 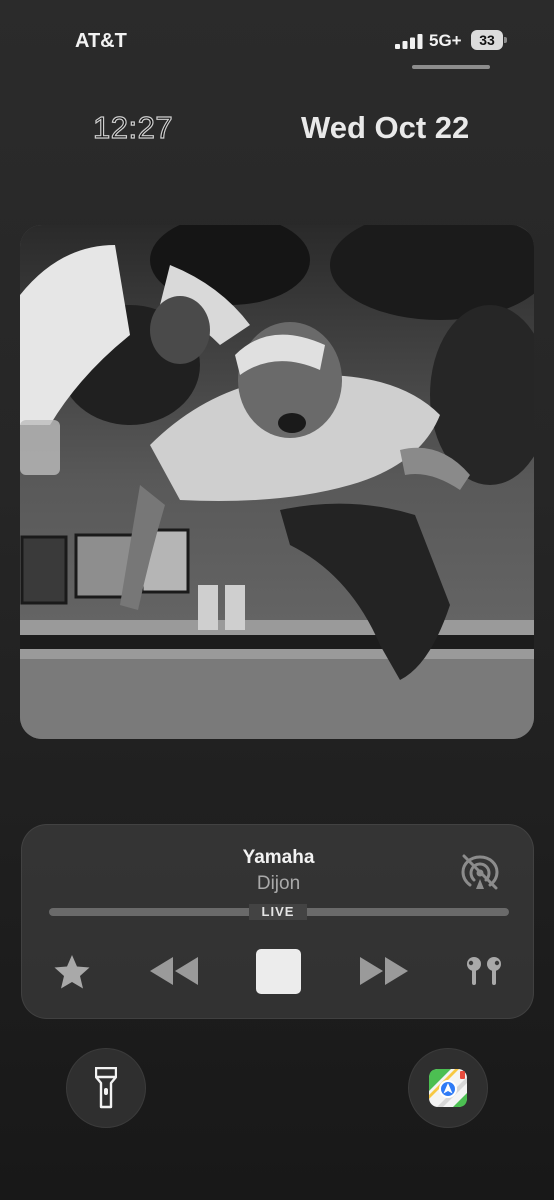 I want to click on maps-icon, so click(x=448, y=1088).